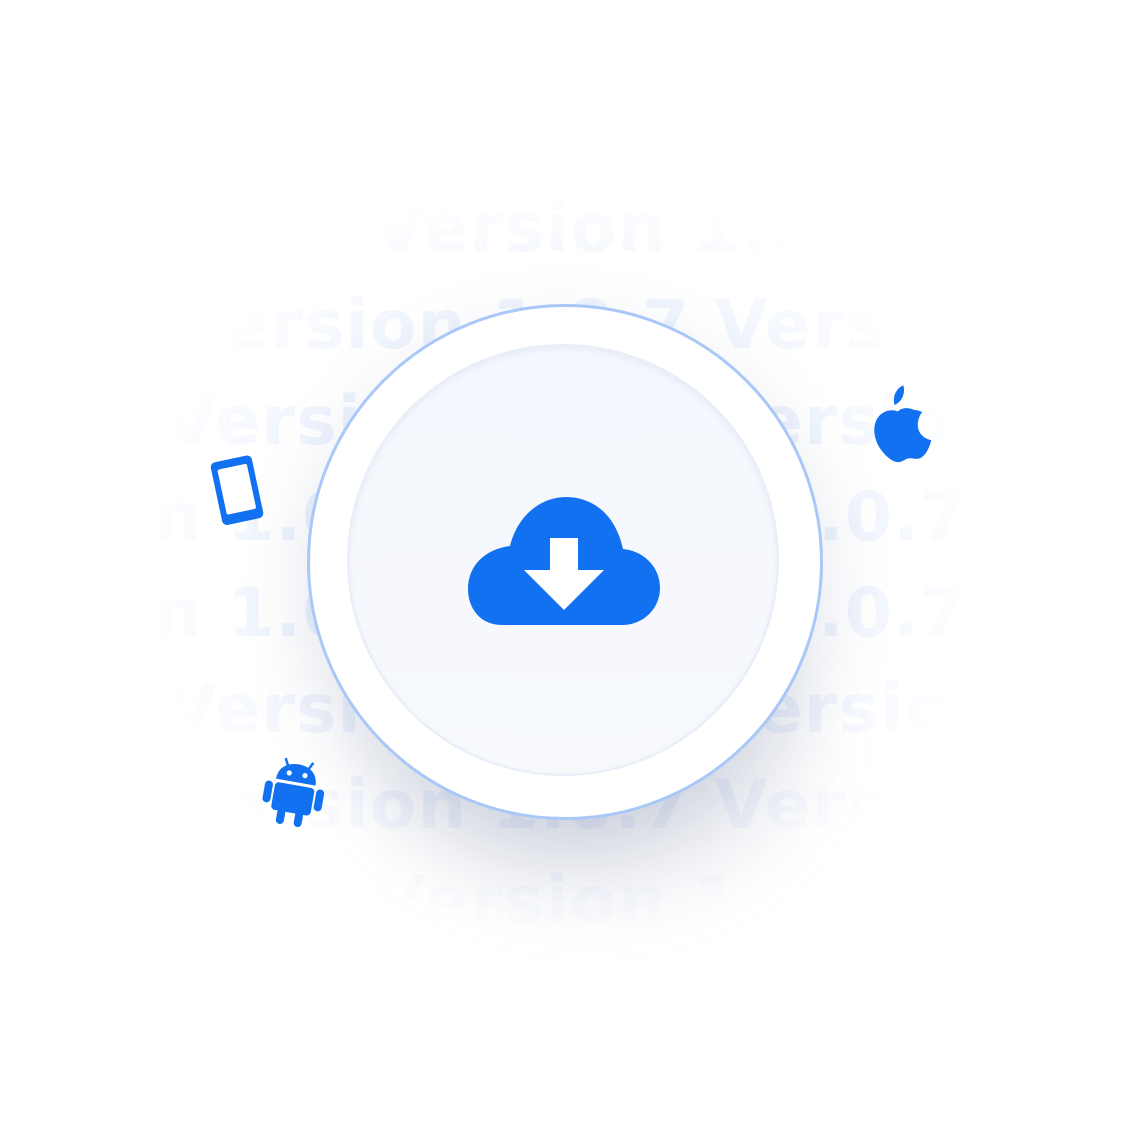 The width and height of the screenshot is (1125, 1125). Describe the element at coordinates (903, 424) in the screenshot. I see `apple-icon` at that location.